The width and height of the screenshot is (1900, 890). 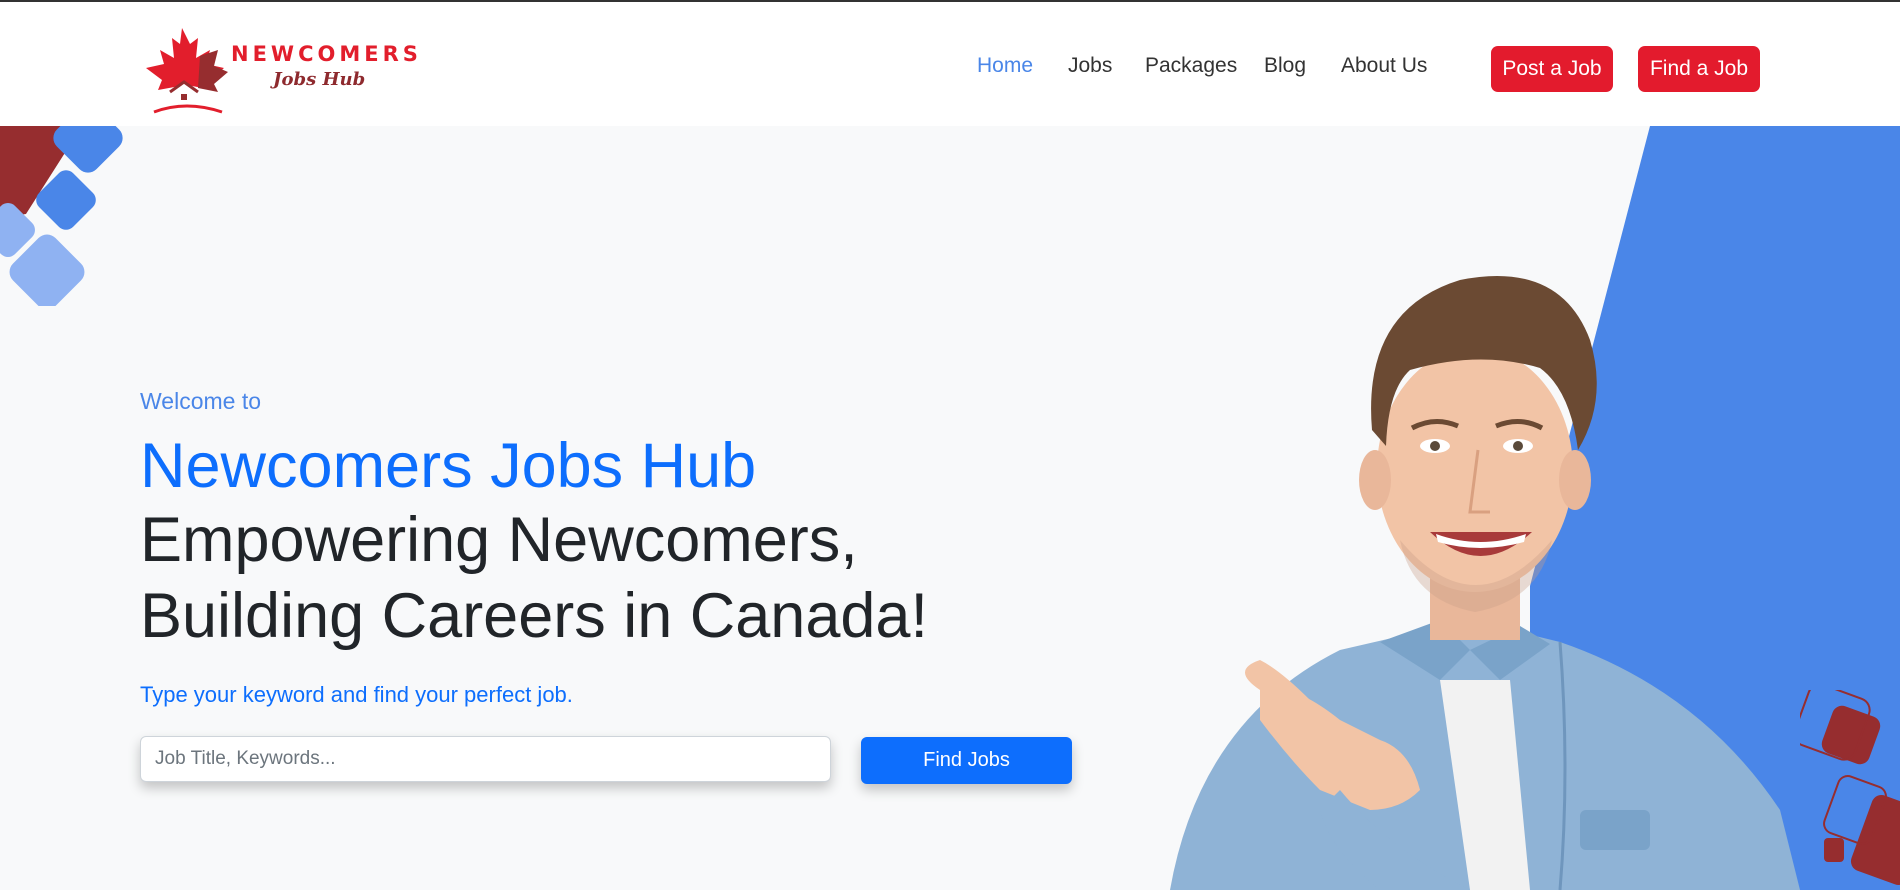 I want to click on hero-headline-line1: Empowering Newcomers,, so click(x=499, y=540).